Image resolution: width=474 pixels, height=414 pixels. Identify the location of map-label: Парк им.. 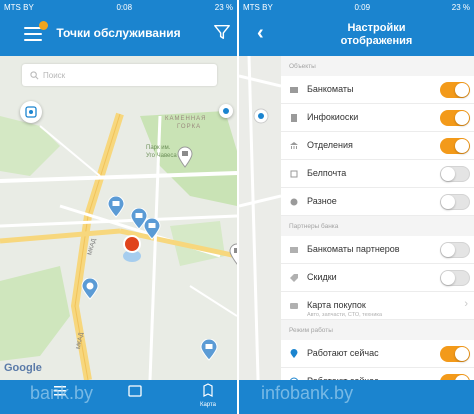
(158, 148).